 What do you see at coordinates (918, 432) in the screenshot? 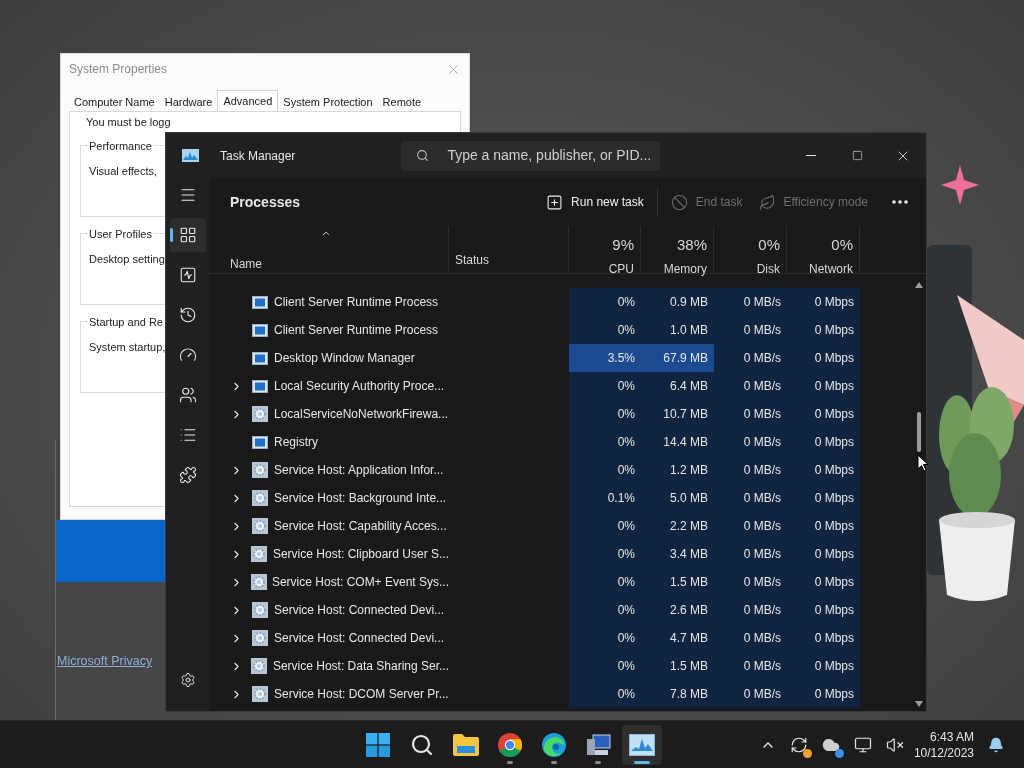
I see `scroll-thumb` at bounding box center [918, 432].